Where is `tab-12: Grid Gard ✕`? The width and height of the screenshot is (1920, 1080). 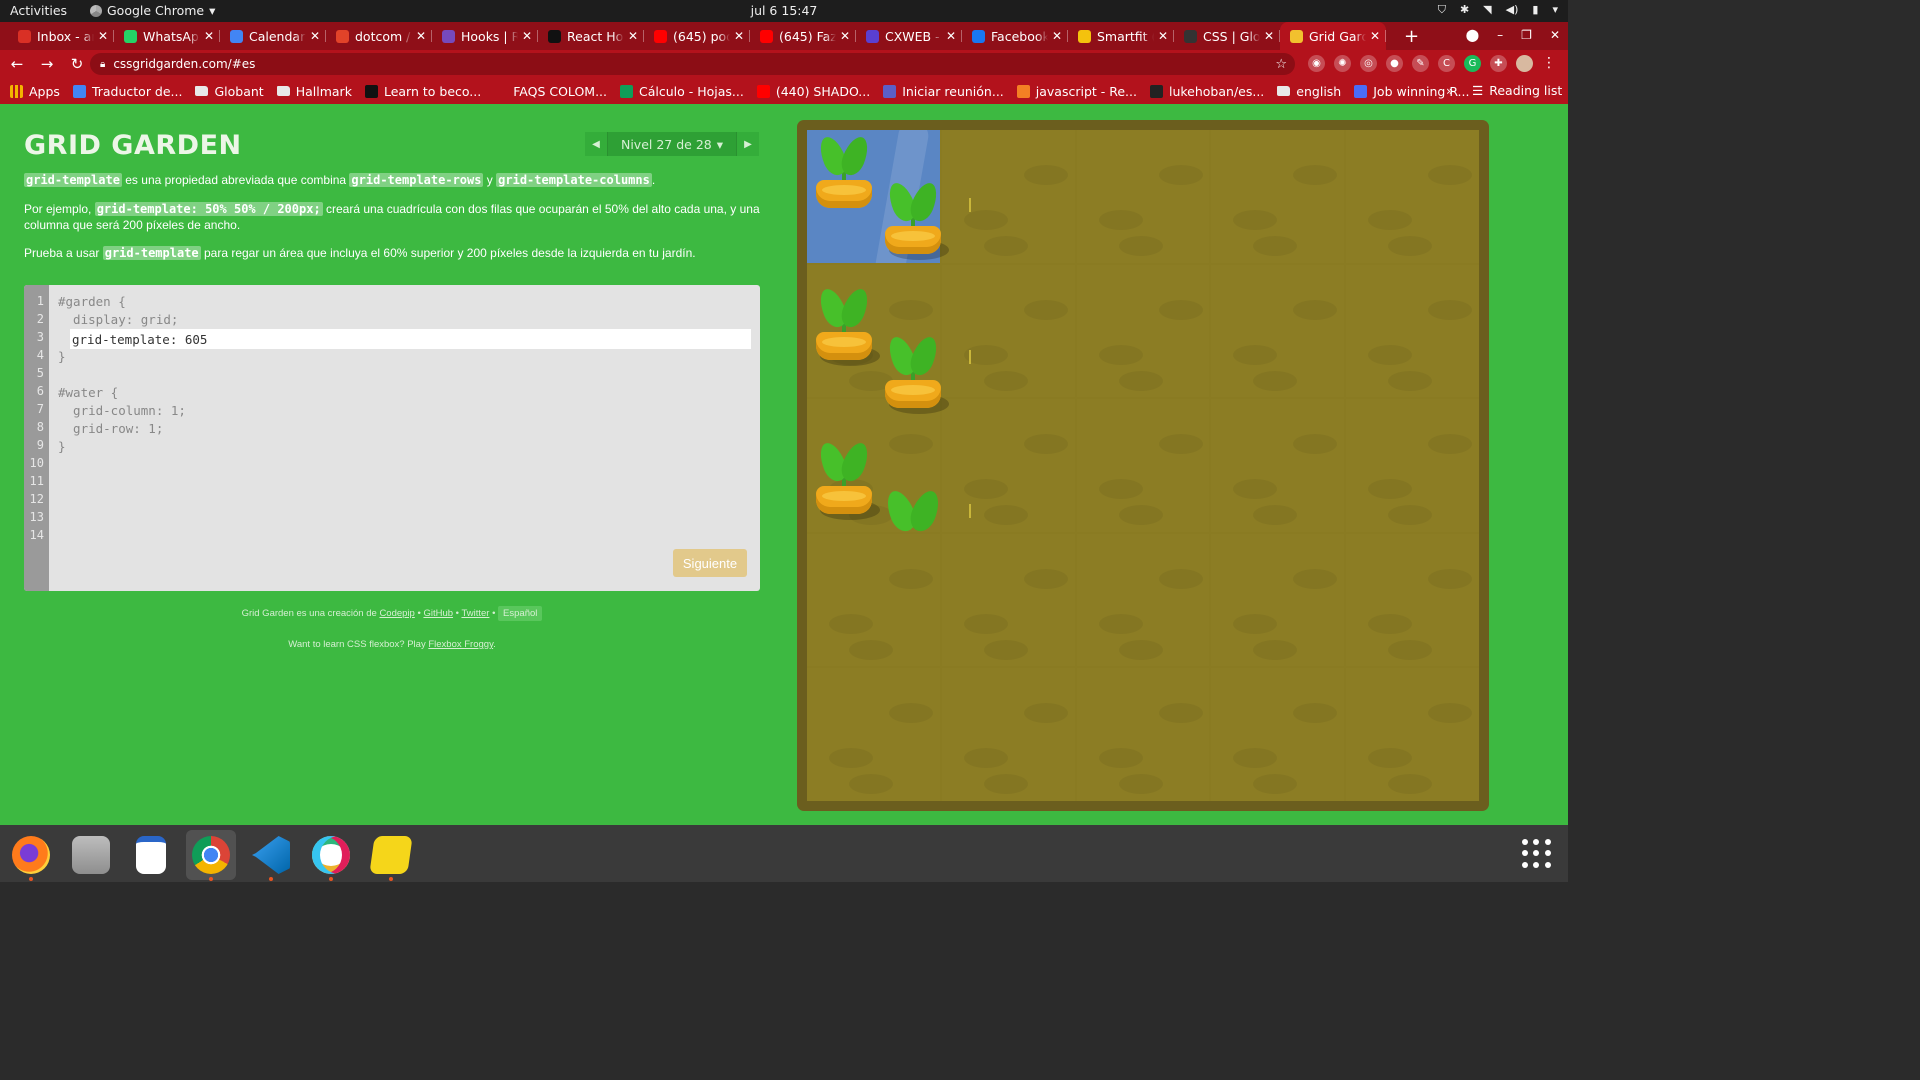 tab-12: Grid Gard ✕ is located at coordinates (1333, 36).